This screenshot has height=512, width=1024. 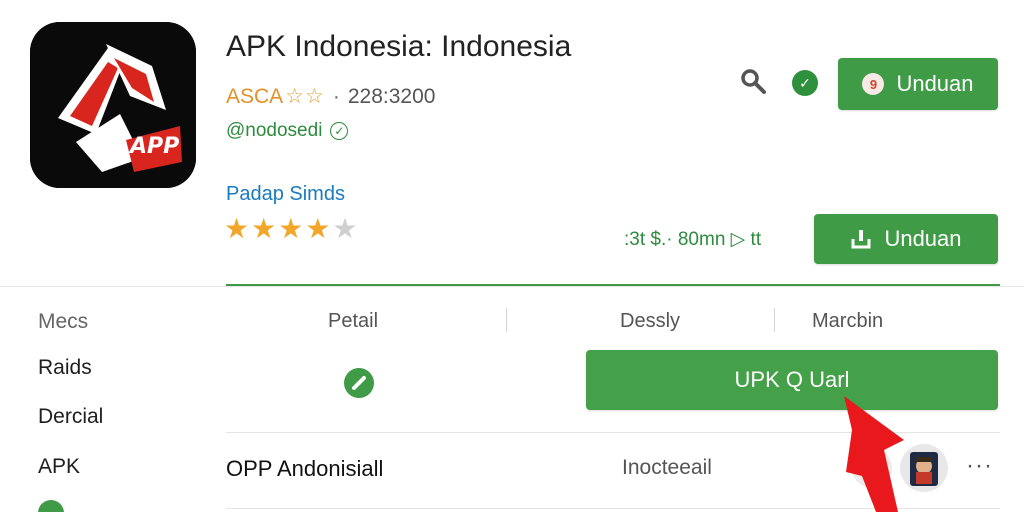 I want to click on sidebar-item-raids: Raids, so click(x=65, y=368).